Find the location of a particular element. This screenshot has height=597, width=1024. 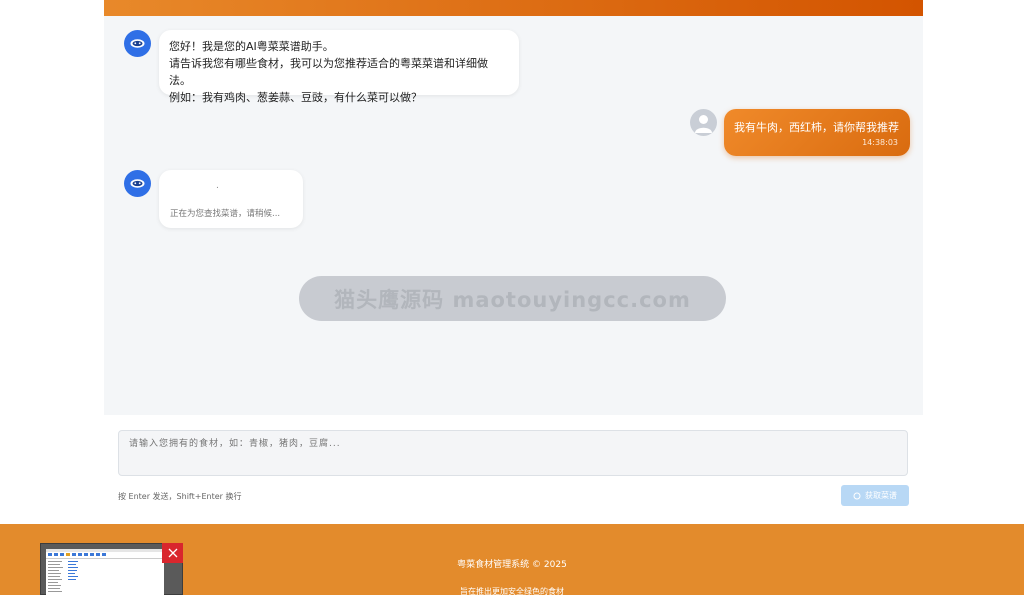

preview-screenshot is located at coordinates (105, 572).